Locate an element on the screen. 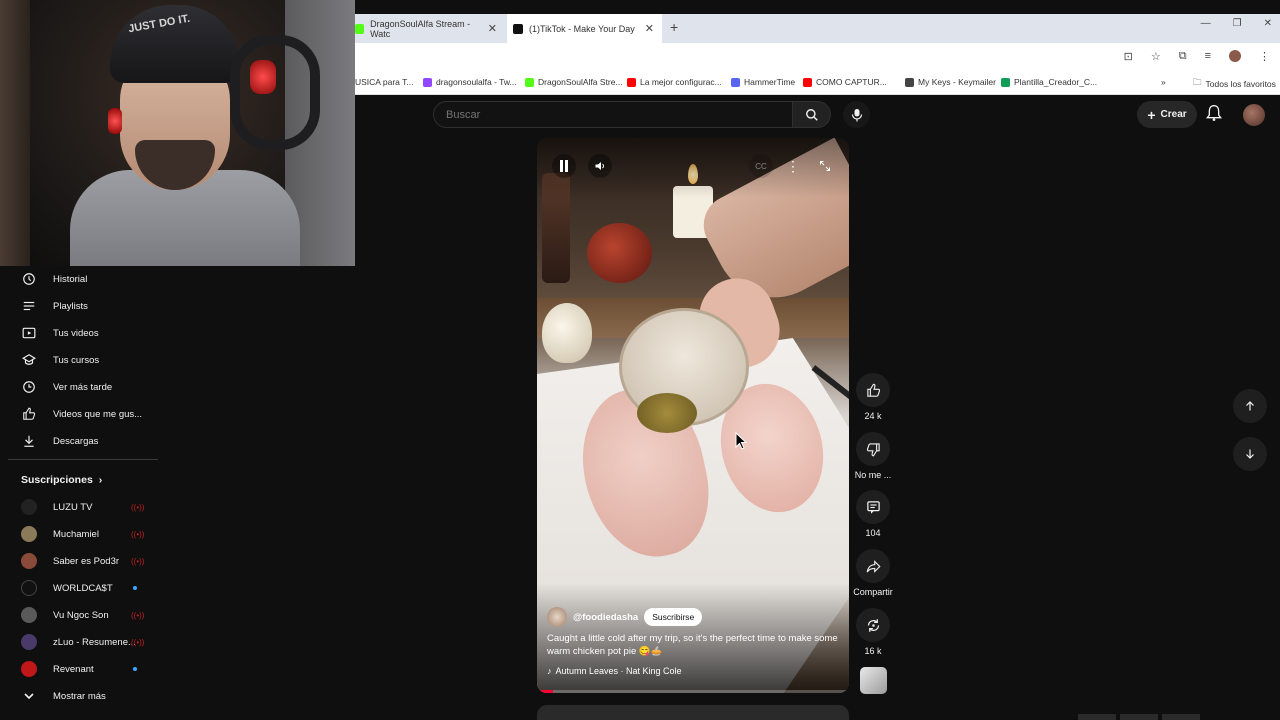  thumbs-down-icon is located at coordinates (873, 449).